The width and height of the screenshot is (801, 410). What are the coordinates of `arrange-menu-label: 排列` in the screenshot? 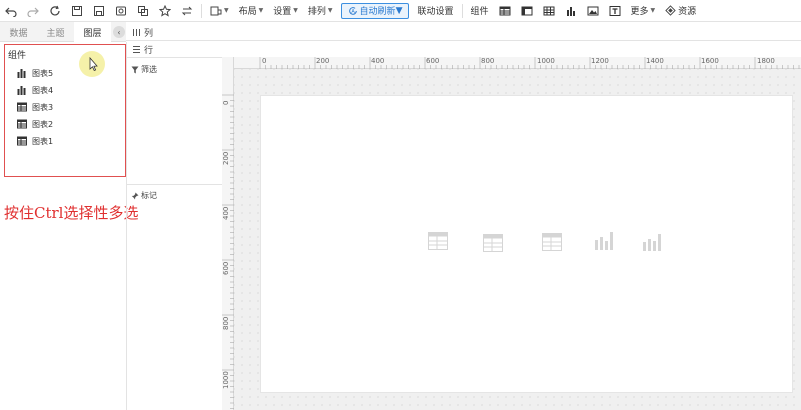 It's located at (316, 12).